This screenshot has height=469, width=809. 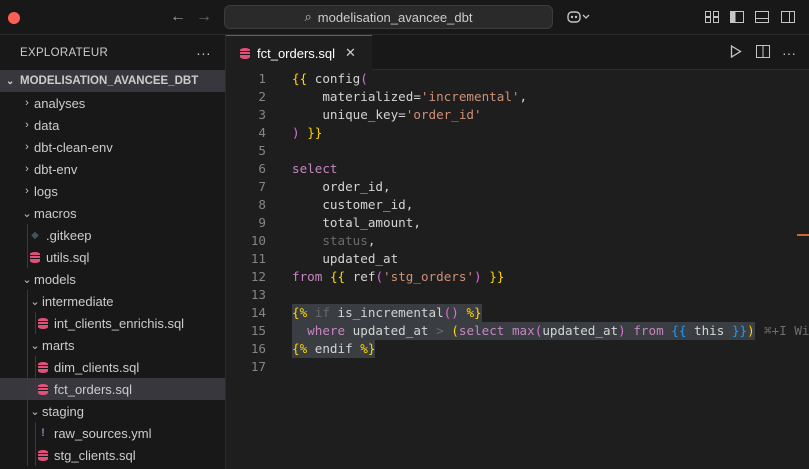 What do you see at coordinates (789, 53) in the screenshot?
I see `more-actions-icon: ···` at bounding box center [789, 53].